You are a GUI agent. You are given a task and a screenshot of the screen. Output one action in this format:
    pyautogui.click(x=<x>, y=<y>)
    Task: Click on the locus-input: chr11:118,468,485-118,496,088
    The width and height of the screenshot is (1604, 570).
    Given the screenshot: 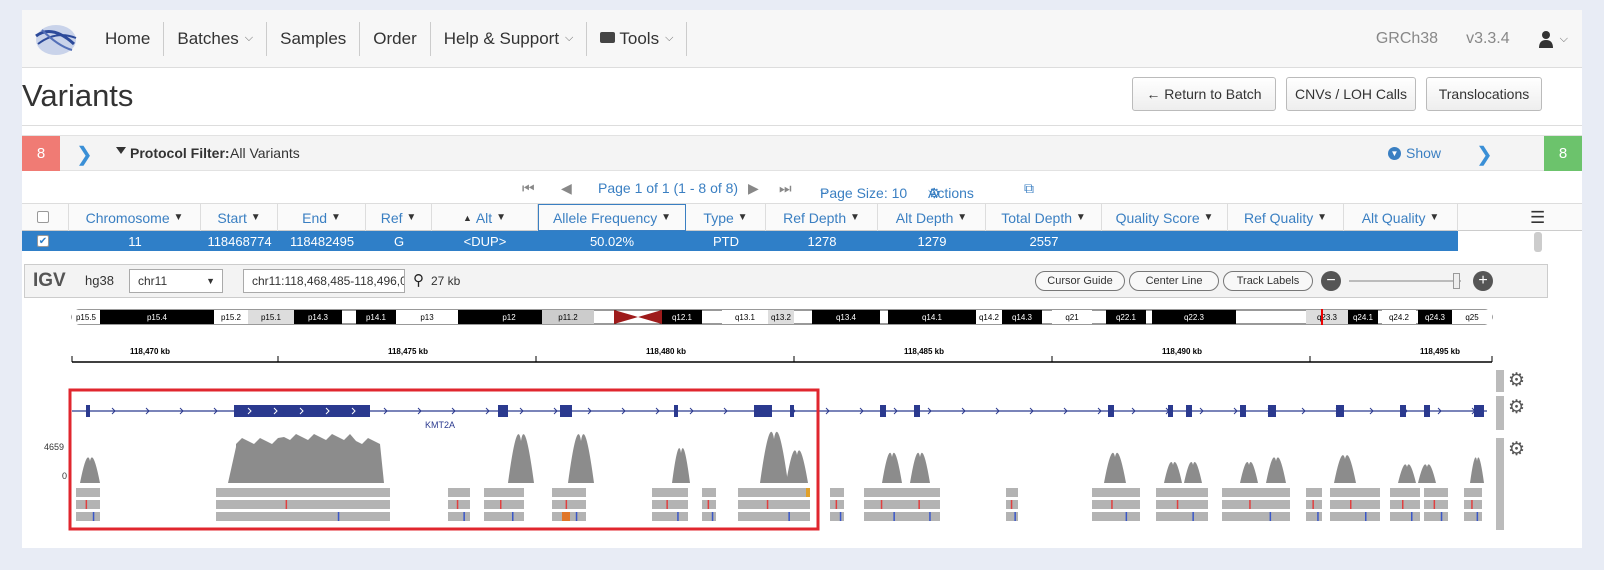 What is the action you would take?
    pyautogui.click(x=324, y=281)
    